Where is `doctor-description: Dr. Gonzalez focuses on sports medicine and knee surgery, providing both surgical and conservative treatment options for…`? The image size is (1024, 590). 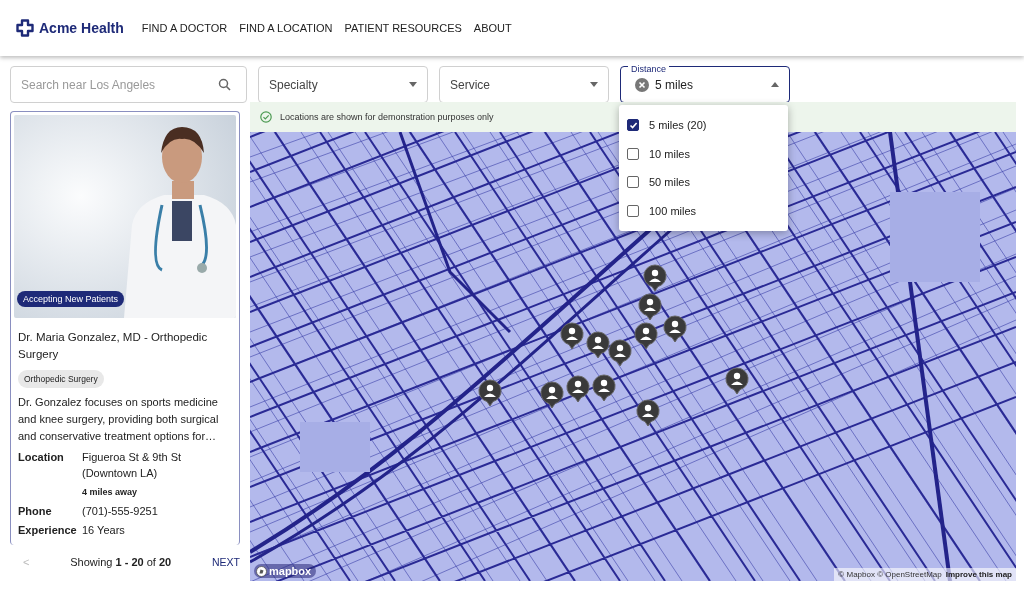 doctor-description: Dr. Gonzalez focuses on sports medicine and knee surgery, providing both surgical and conservative treatment options for… is located at coordinates (119, 419).